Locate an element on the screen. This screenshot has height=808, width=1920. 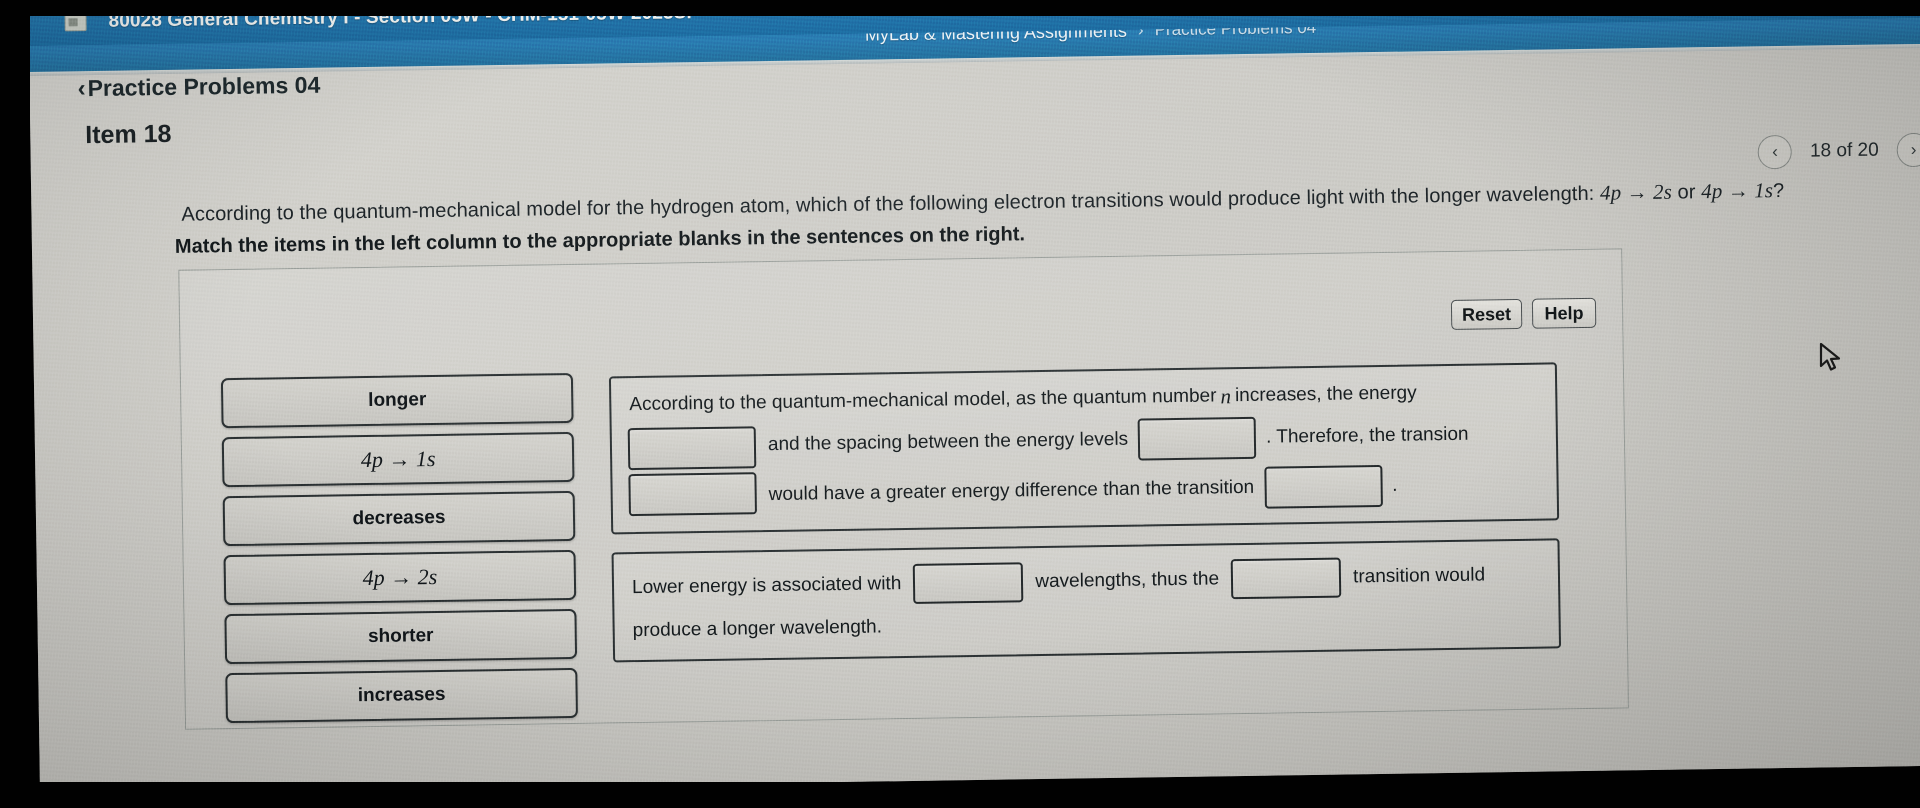
question-conjunction: or is located at coordinates (1686, 192).